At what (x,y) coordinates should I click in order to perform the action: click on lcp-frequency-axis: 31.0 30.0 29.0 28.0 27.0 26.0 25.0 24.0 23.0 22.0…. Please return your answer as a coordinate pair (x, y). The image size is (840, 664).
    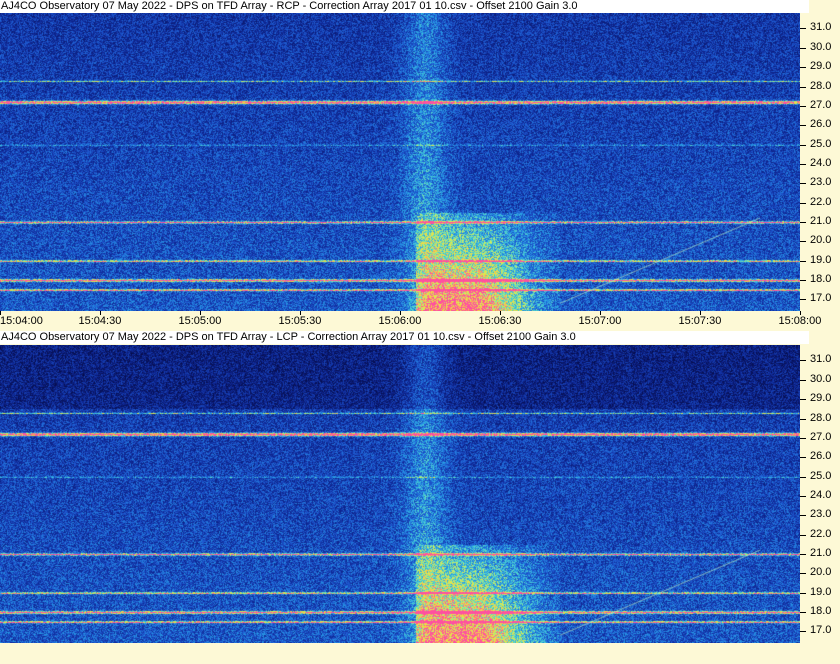
    Looking at the image, I should click on (820, 494).